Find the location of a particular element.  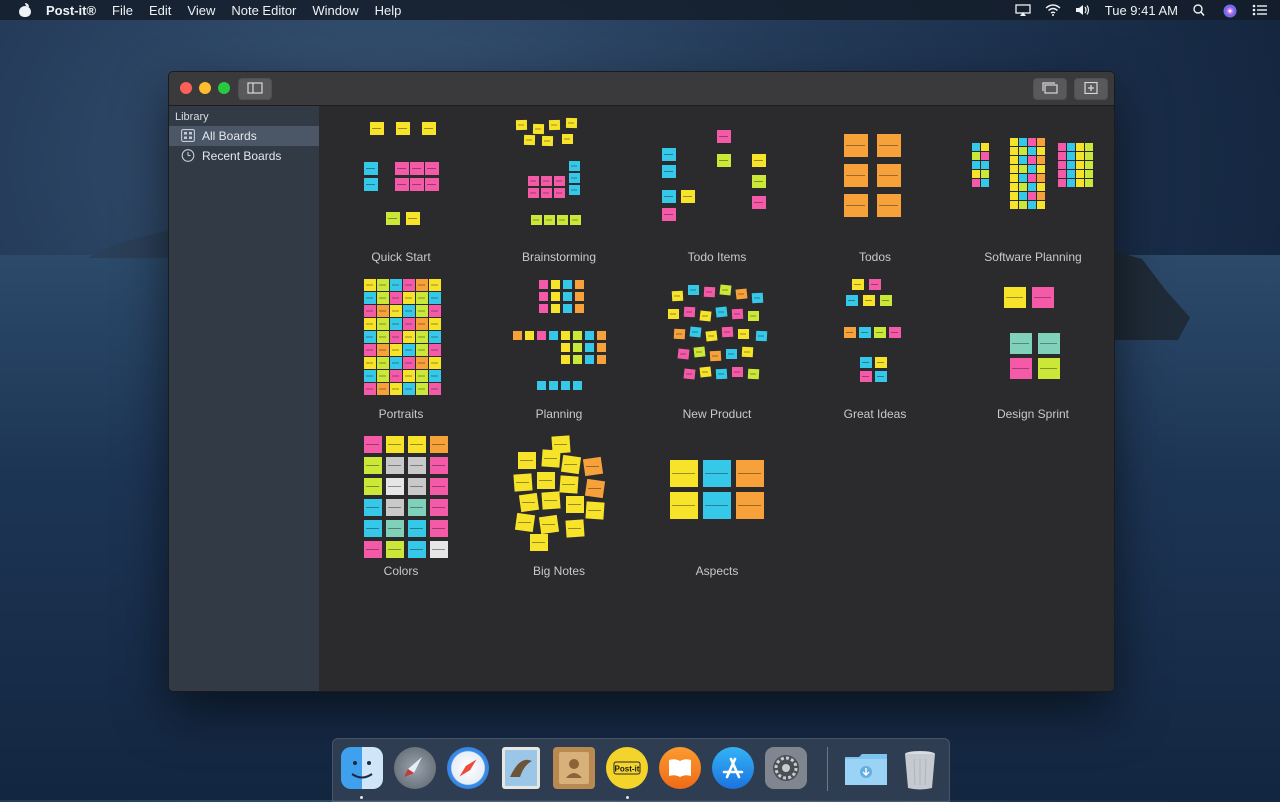

safari-icon is located at coordinates (468, 768).